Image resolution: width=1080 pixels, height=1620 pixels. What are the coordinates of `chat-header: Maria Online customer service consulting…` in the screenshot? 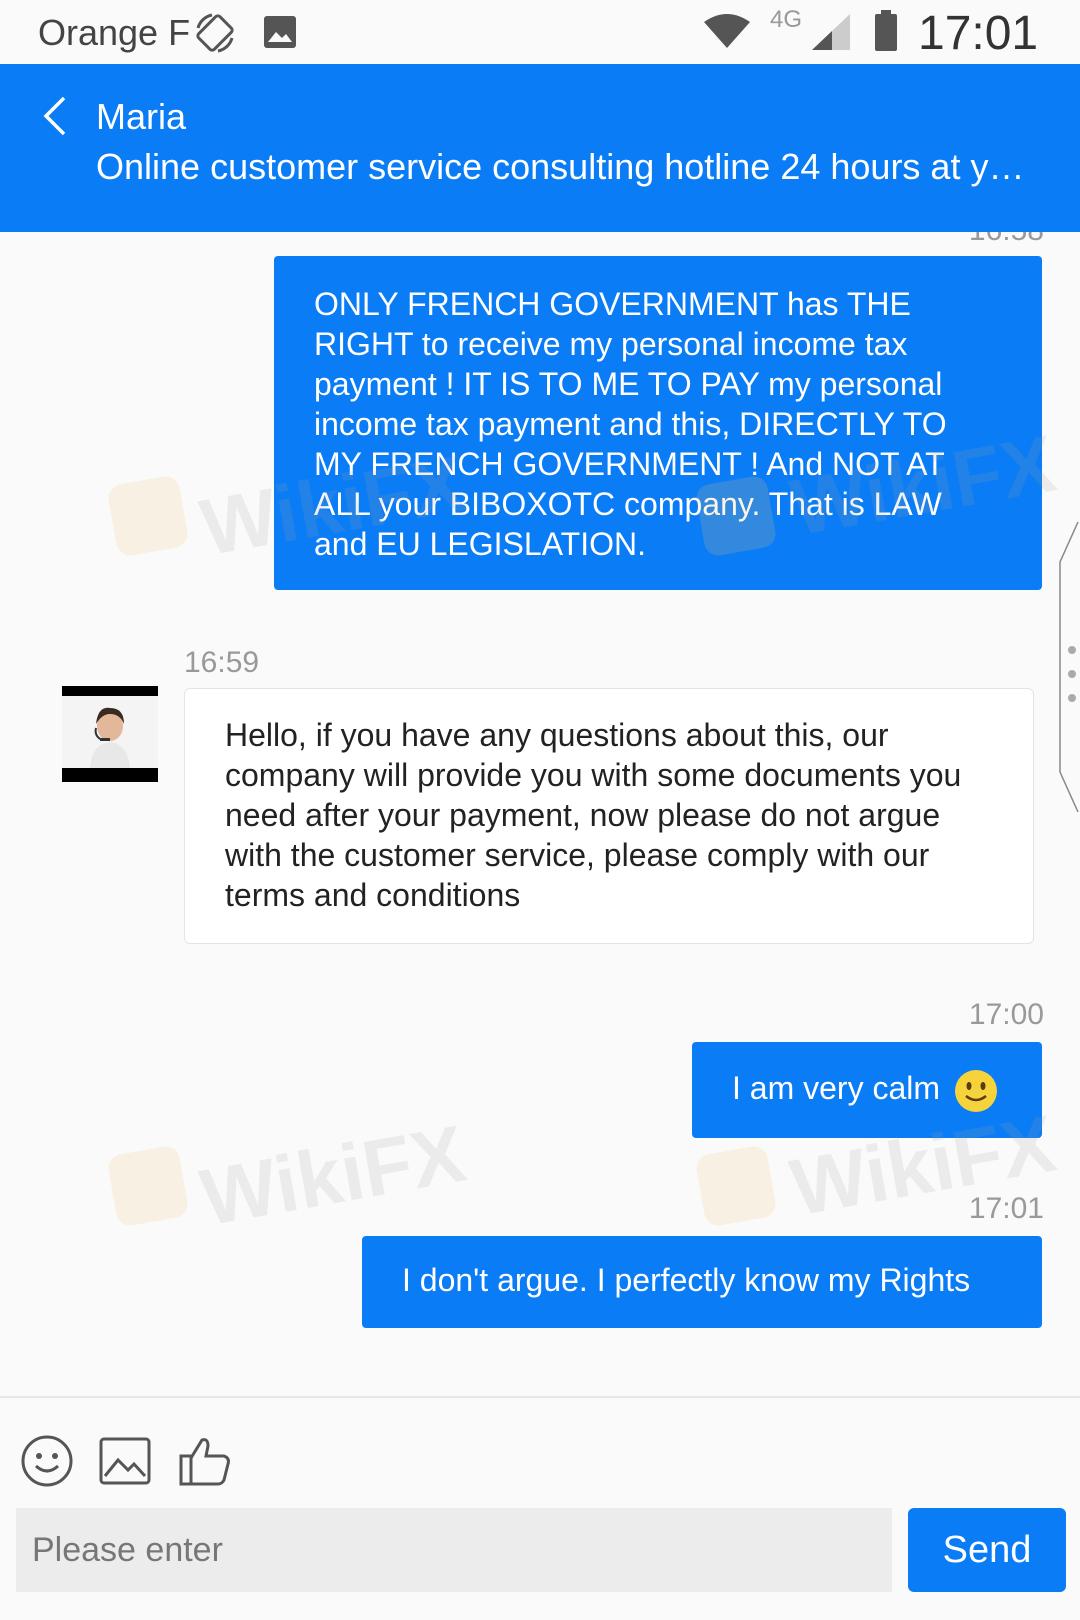 It's located at (540, 148).